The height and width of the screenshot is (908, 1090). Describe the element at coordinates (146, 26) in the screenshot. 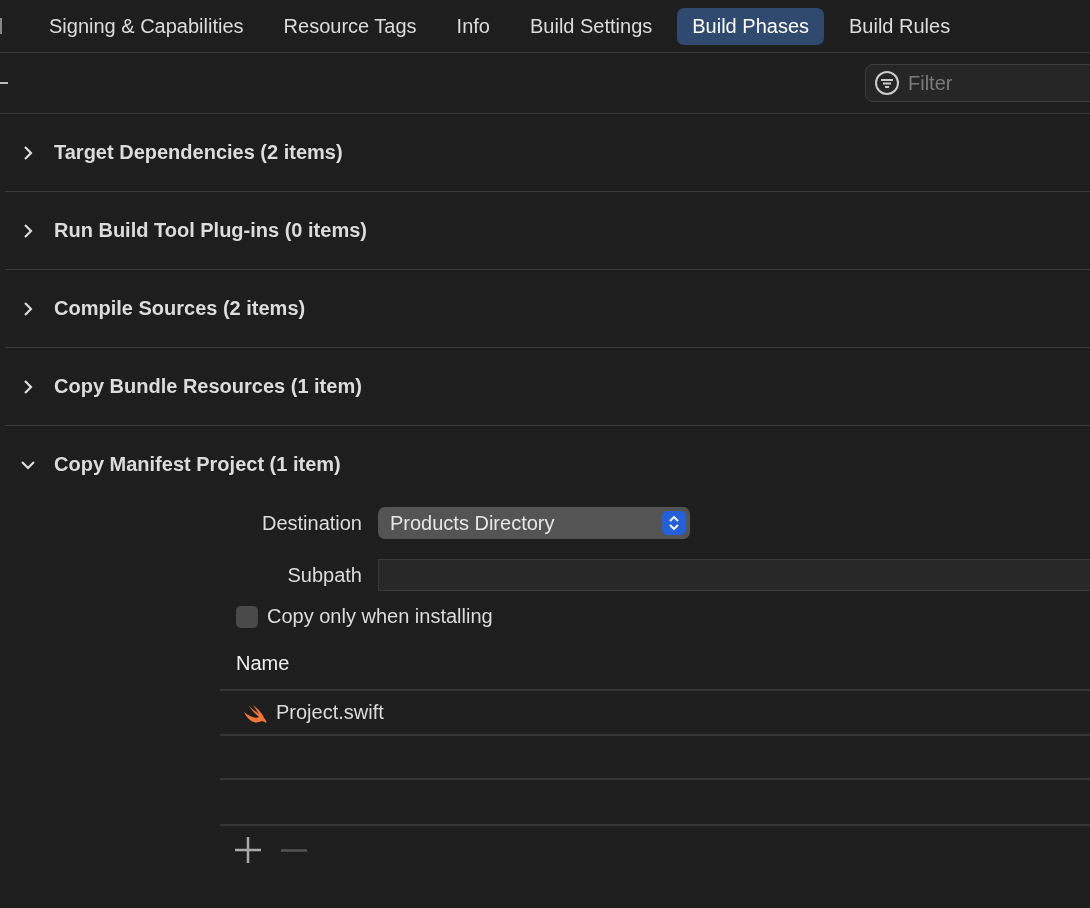

I see `tab: Signing & Capabilities` at that location.